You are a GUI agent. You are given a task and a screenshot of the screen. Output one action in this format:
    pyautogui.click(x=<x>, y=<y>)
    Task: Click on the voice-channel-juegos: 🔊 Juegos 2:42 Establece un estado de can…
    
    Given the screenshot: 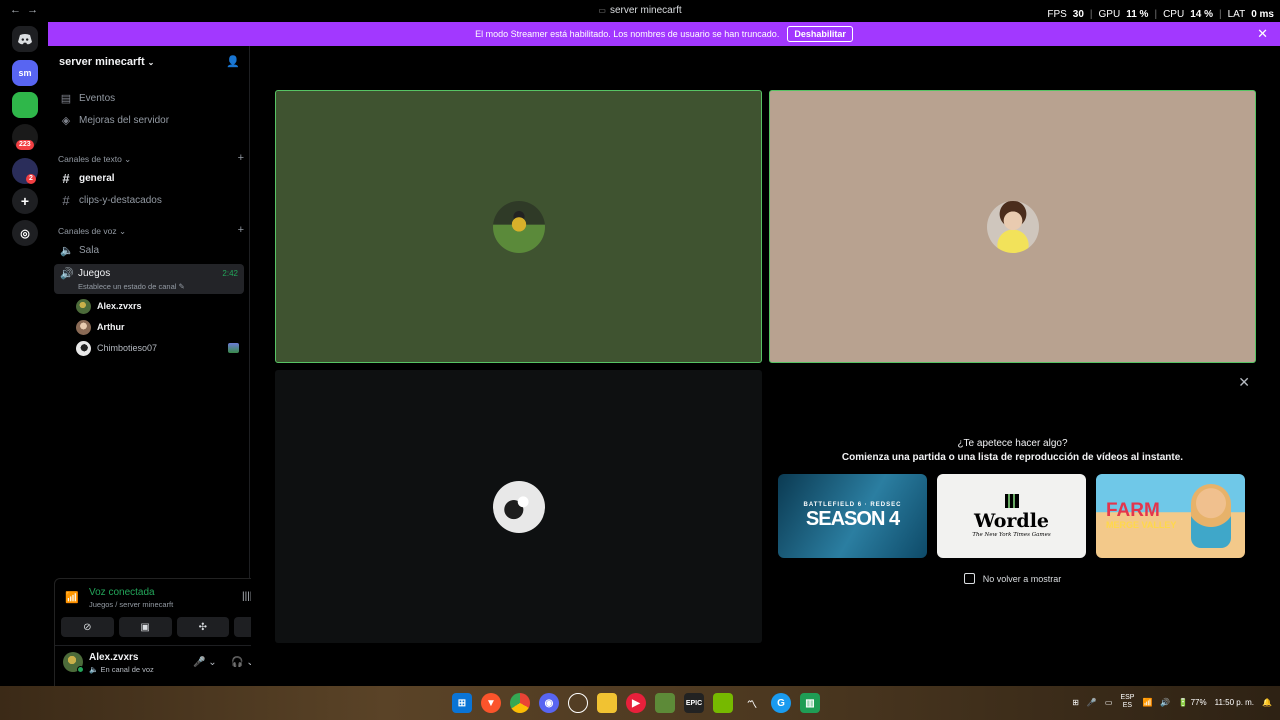 What is the action you would take?
    pyautogui.click(x=149, y=279)
    